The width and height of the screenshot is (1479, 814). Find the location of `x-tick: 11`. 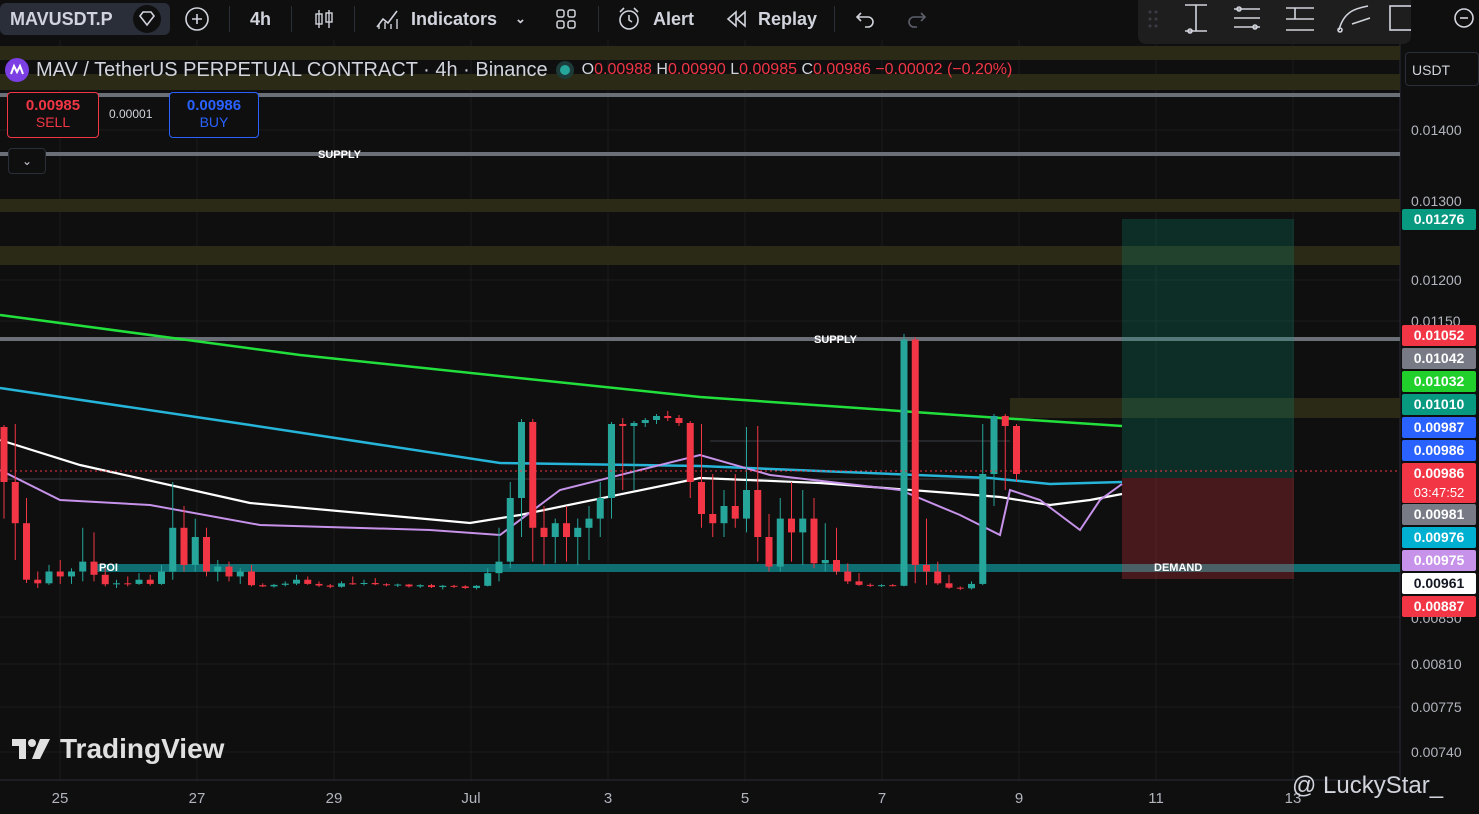

x-tick: 11 is located at coordinates (1156, 798).